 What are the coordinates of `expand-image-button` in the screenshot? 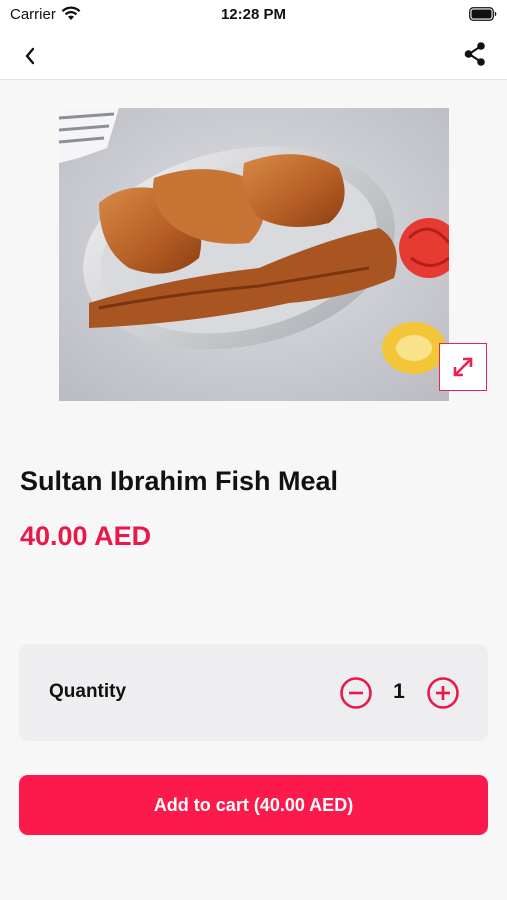 It's located at (463, 367).